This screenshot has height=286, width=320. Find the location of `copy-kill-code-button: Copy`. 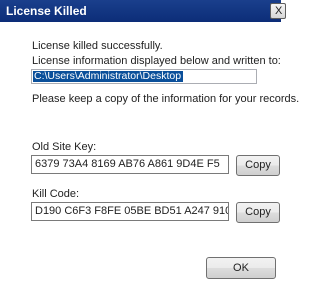

copy-kill-code-button: Copy is located at coordinates (258, 212).